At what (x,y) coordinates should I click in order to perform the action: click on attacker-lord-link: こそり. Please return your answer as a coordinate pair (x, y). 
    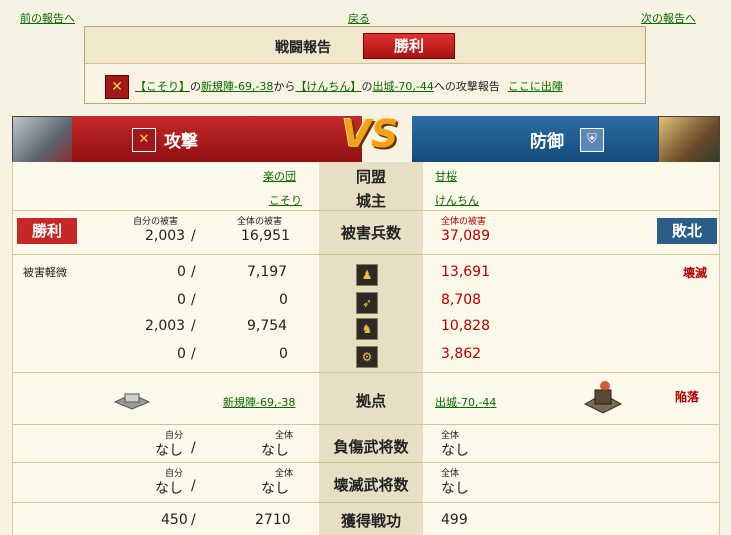
    Looking at the image, I should click on (285, 200).